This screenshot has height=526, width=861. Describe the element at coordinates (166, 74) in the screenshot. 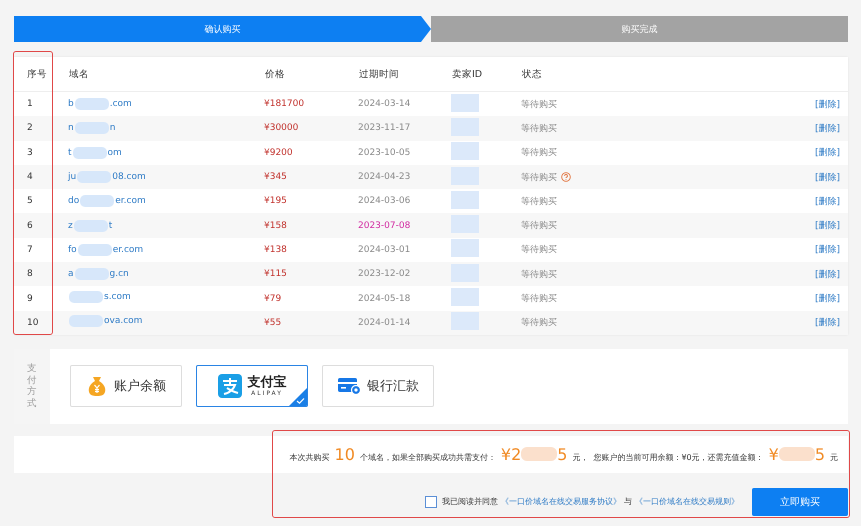

I see `column-header: 域名` at that location.